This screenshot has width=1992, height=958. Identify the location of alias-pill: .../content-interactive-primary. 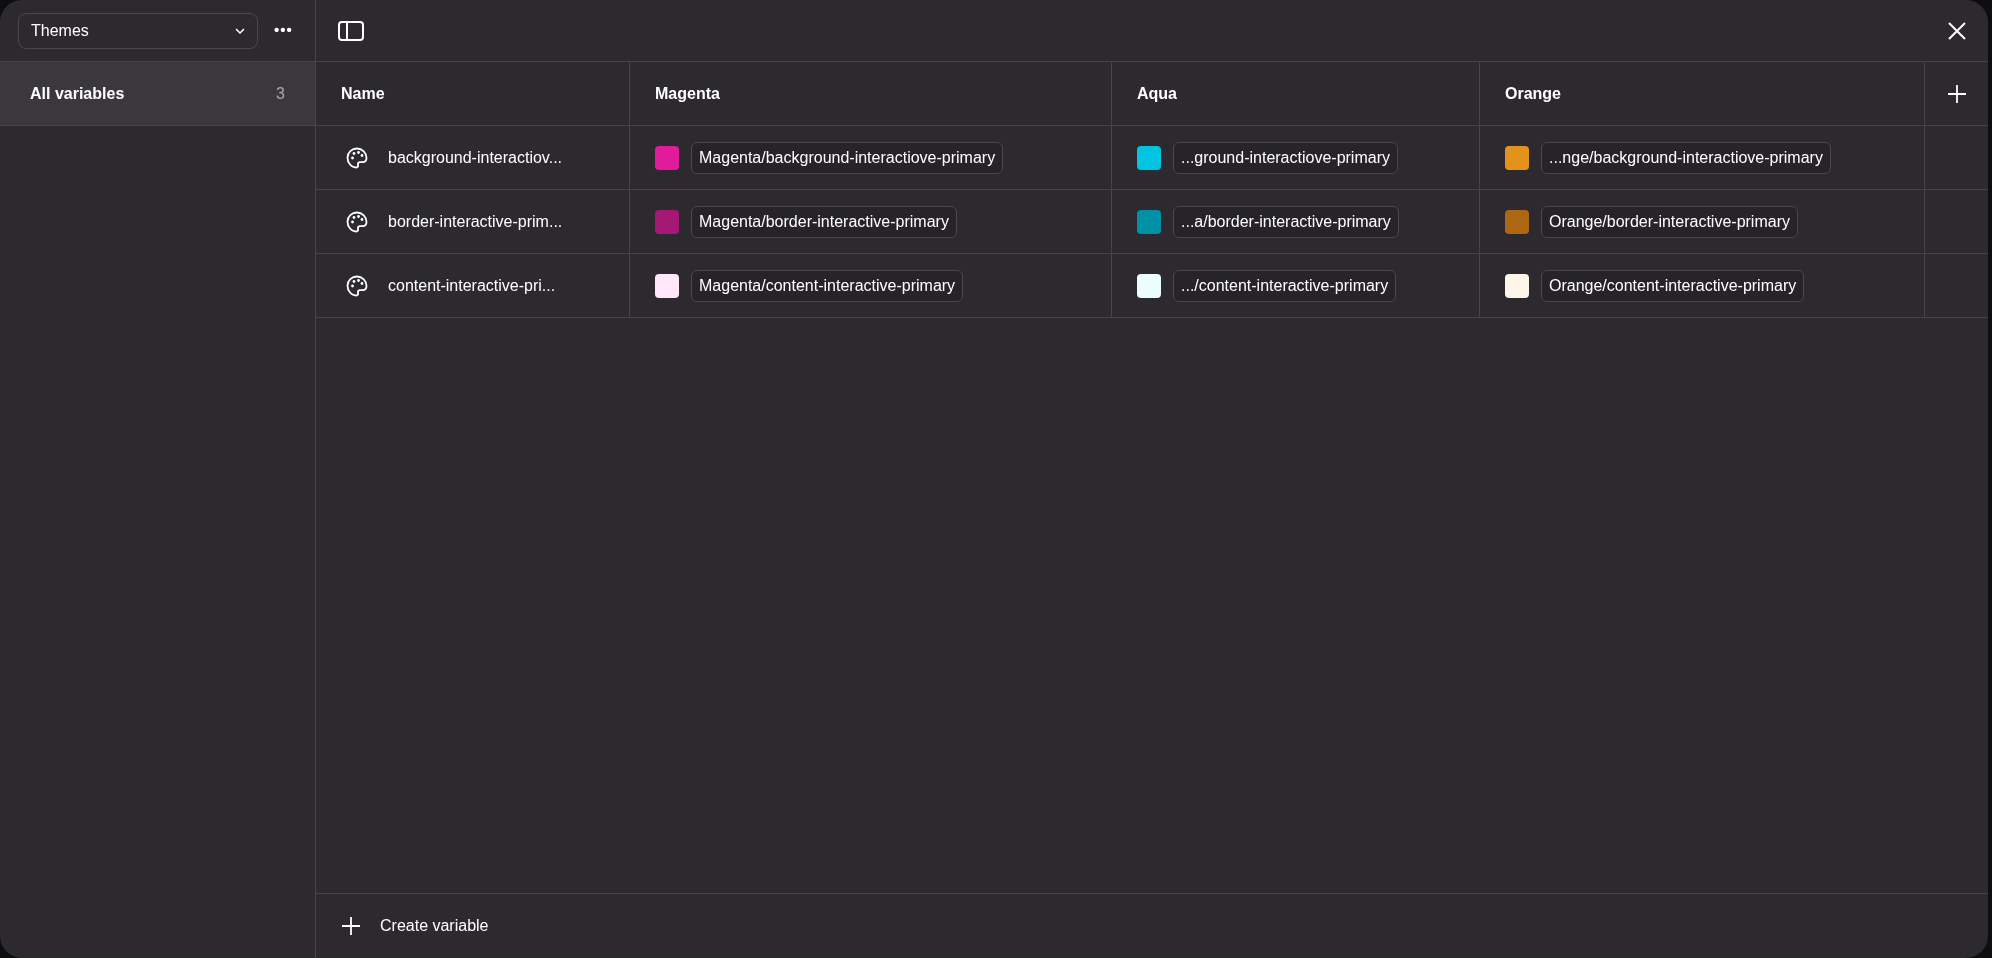
(1285, 285).